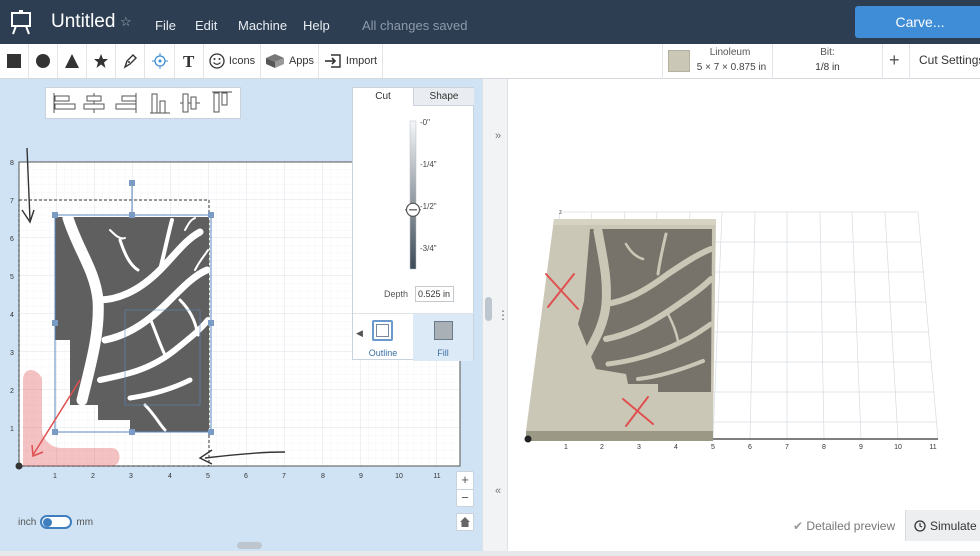 This screenshot has width=980, height=556. Describe the element at coordinates (428, 206) in the screenshot. I see `depth-tick-1-2: -1/2"` at that location.